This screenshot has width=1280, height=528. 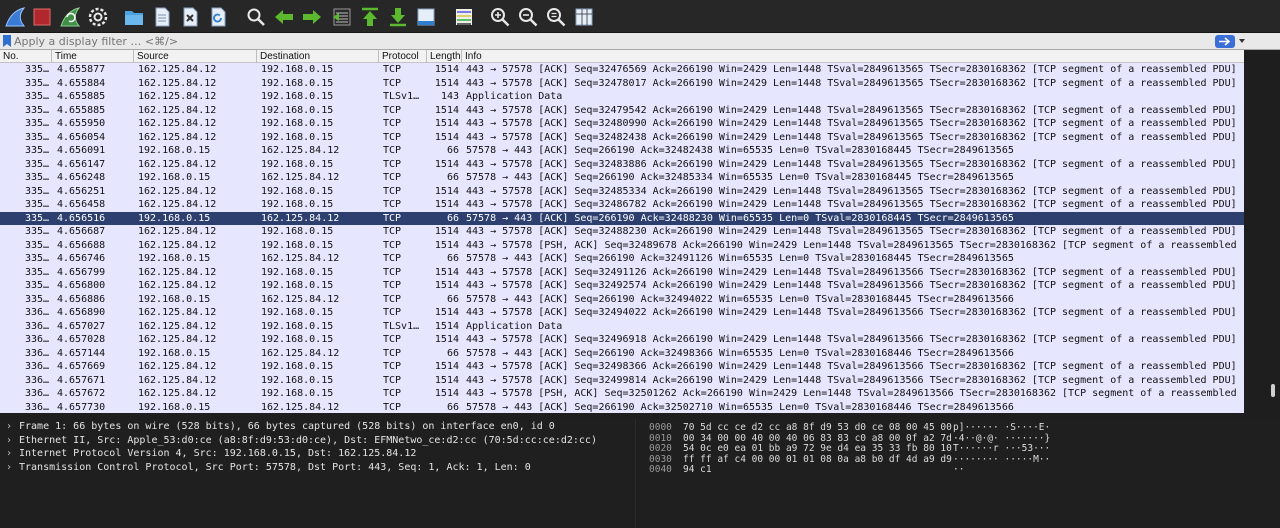 What do you see at coordinates (312, 17) in the screenshot?
I see `arrow-right-icon` at bounding box center [312, 17].